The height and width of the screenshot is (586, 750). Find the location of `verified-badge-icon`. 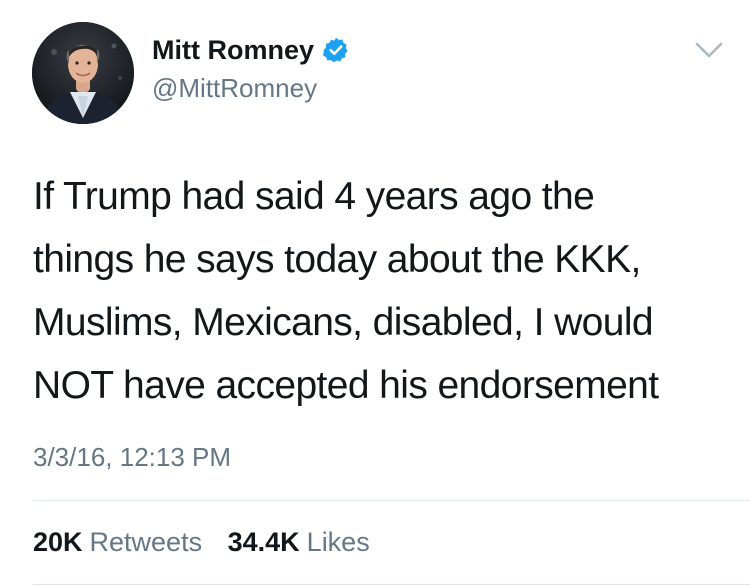

verified-badge-icon is located at coordinates (336, 50).